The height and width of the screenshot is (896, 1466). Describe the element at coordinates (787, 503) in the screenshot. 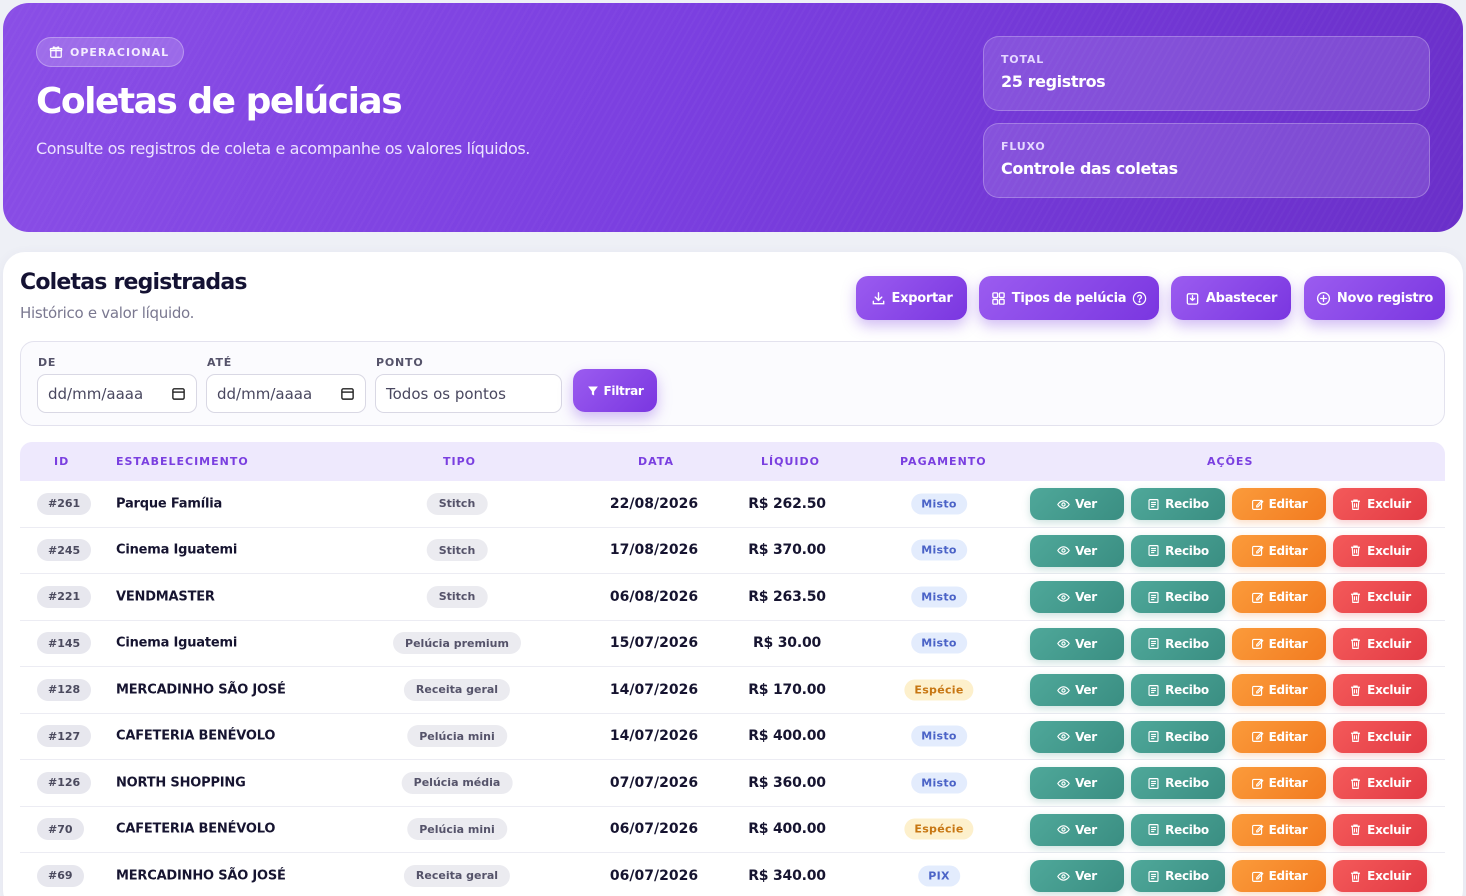

I see `net-value: R$ 262.50` at that location.